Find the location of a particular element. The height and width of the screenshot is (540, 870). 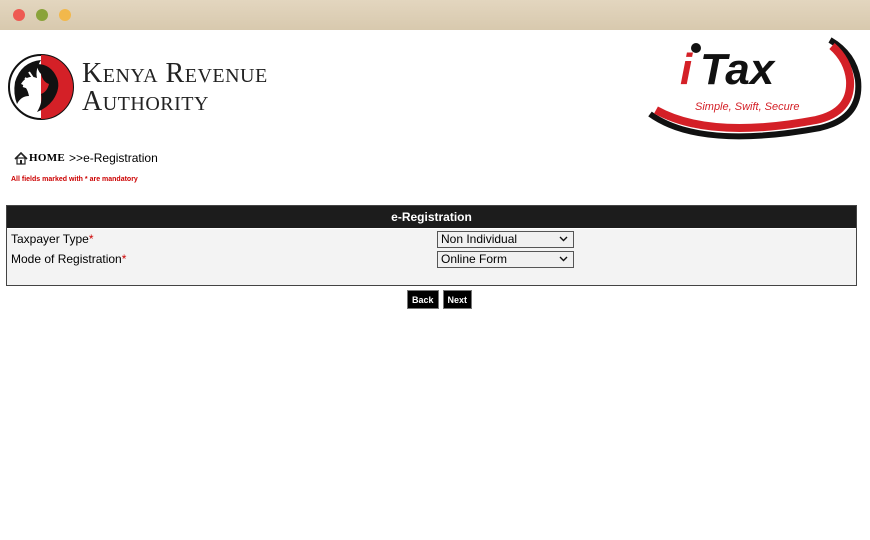

taxpayer-type-value: Non Individual is located at coordinates (479, 239).